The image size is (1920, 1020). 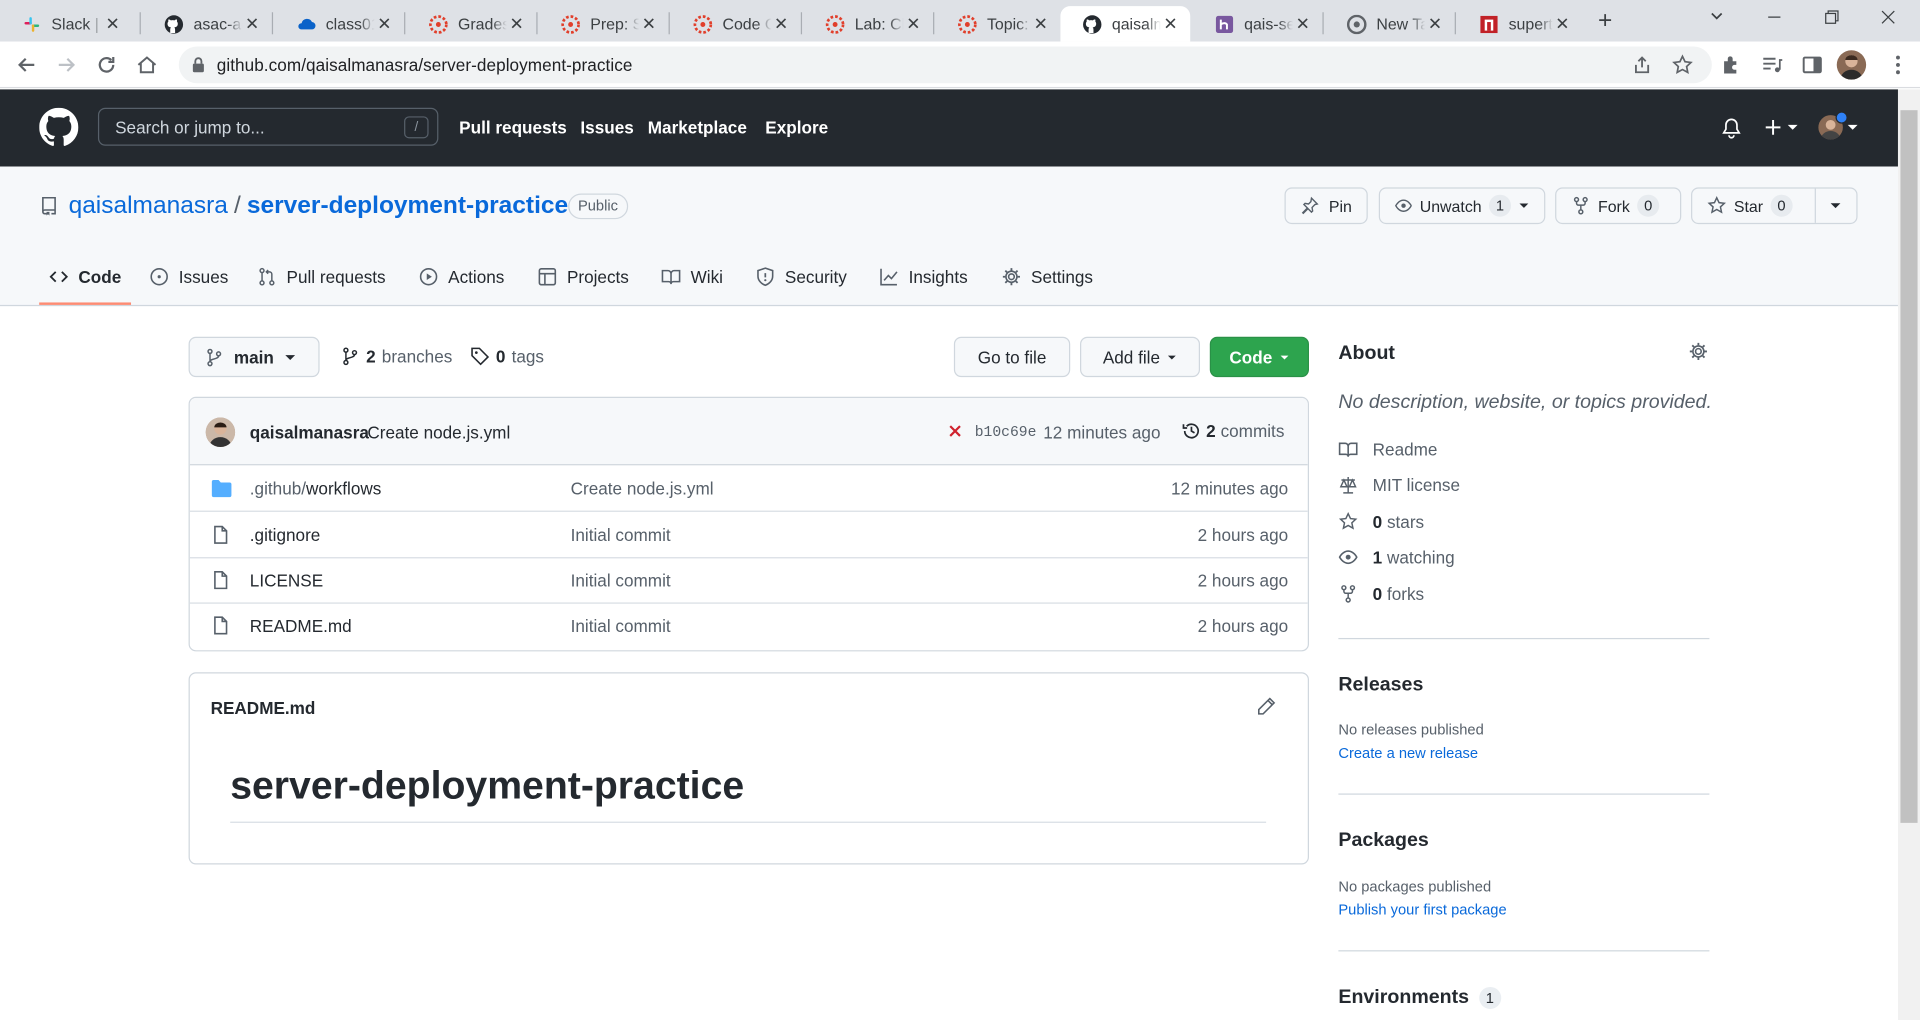 What do you see at coordinates (1898, 65) in the screenshot?
I see `more-menu-icon` at bounding box center [1898, 65].